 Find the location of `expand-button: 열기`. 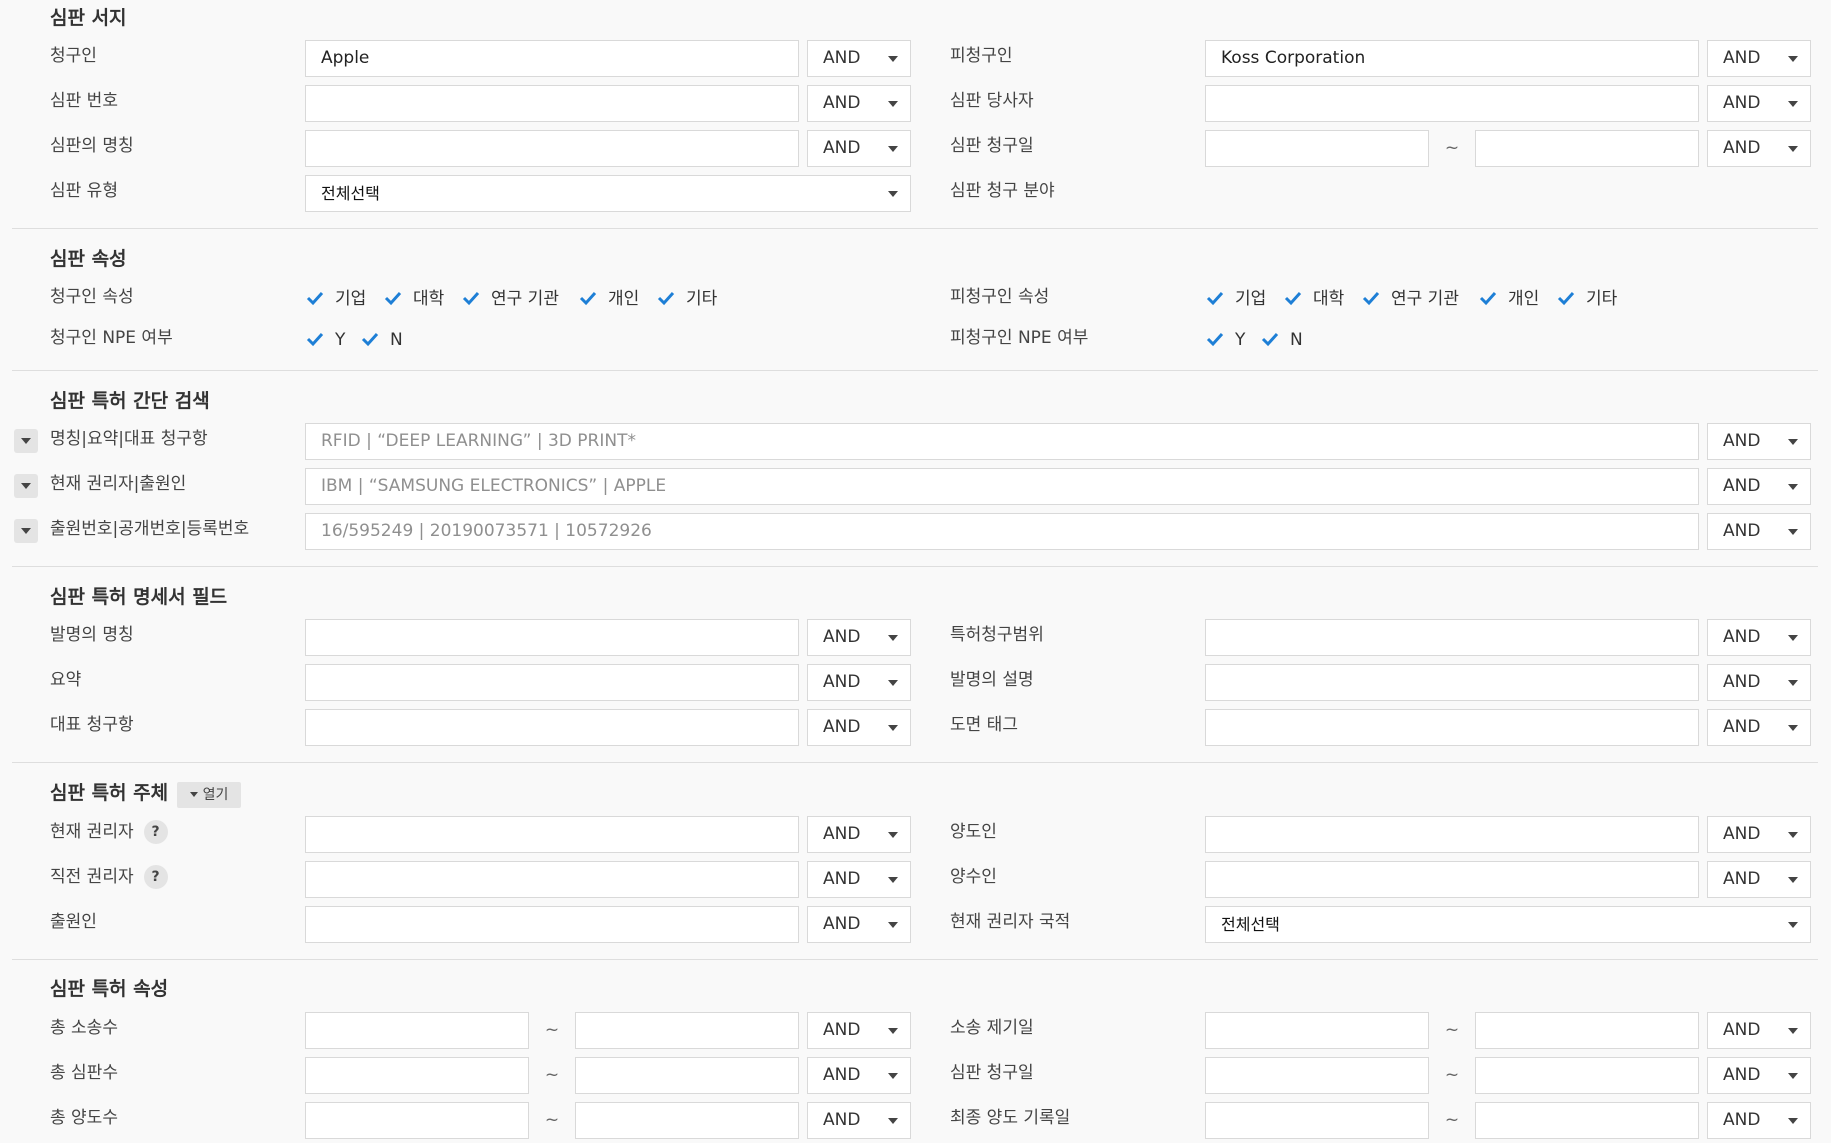

expand-button: 열기 is located at coordinates (209, 795).